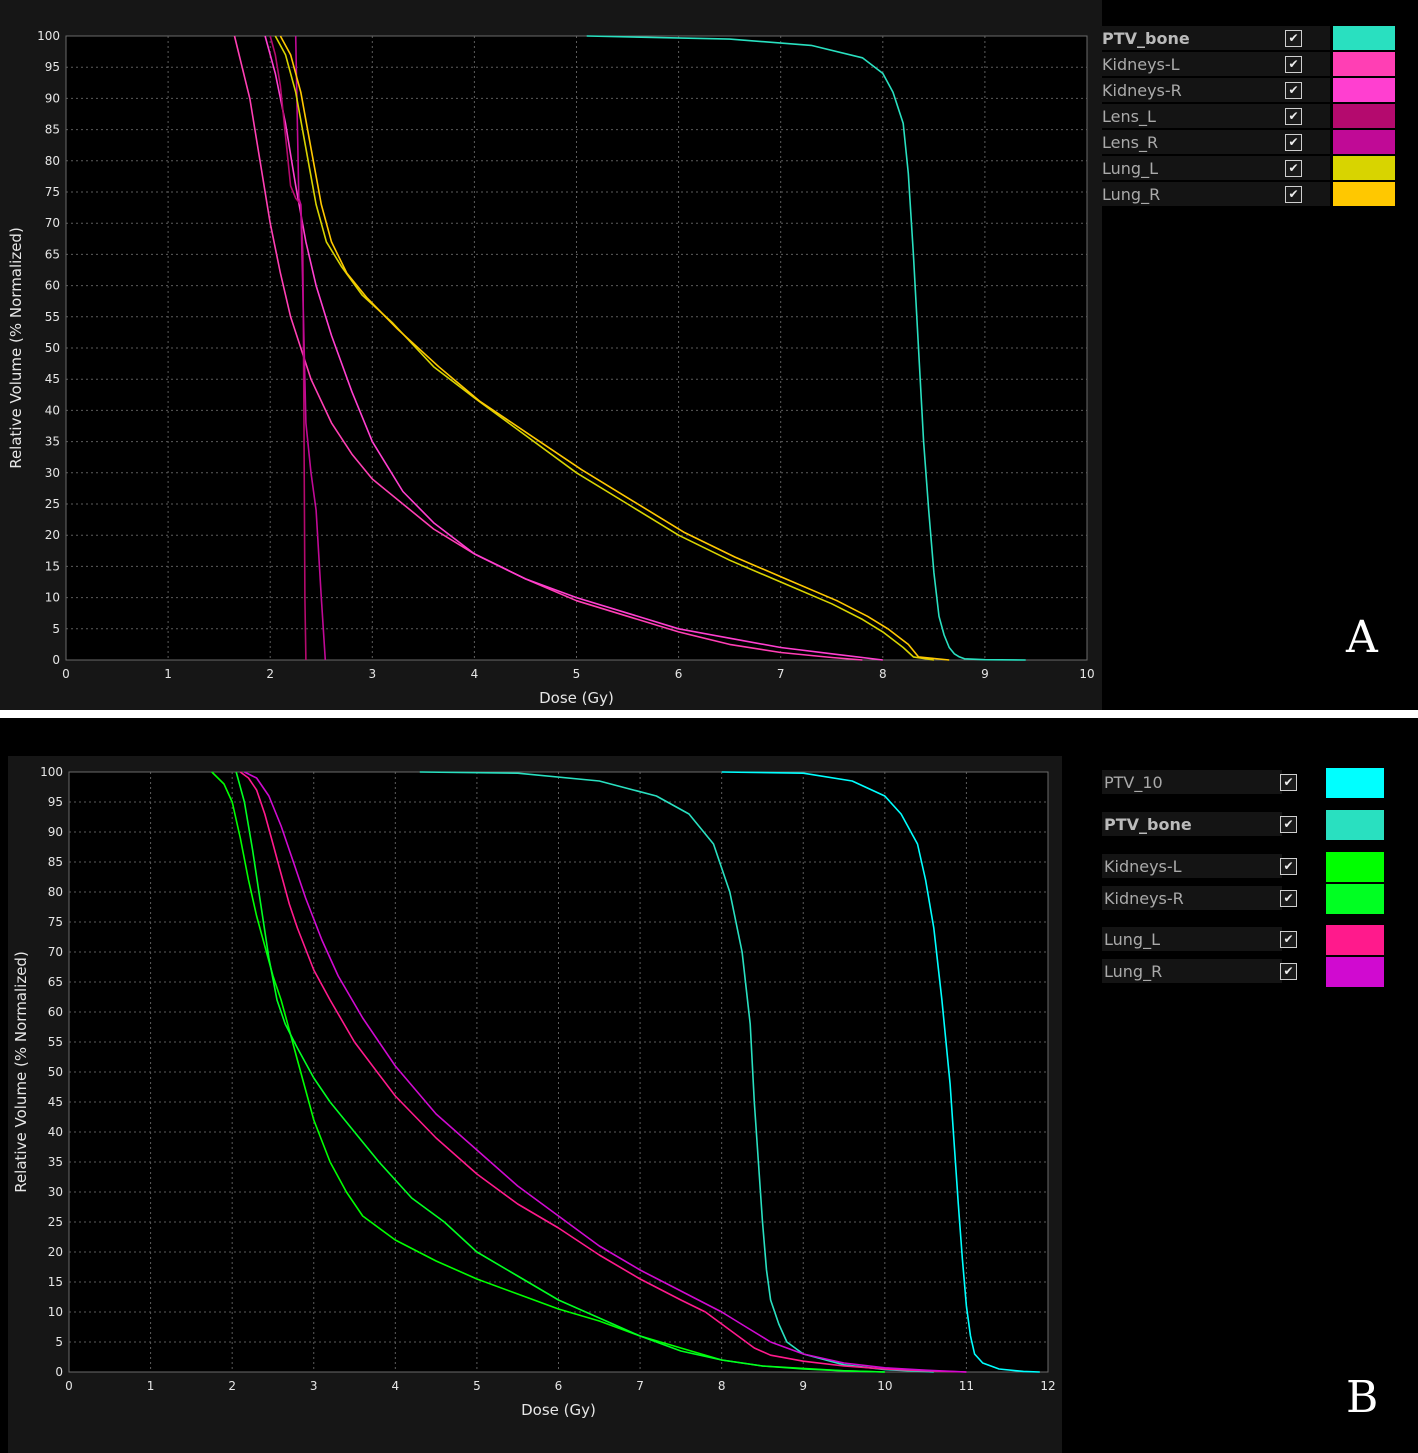  What do you see at coordinates (1252, 783) in the screenshot?
I see `legend-item-ptv-10: PTV_10 ✔` at bounding box center [1252, 783].